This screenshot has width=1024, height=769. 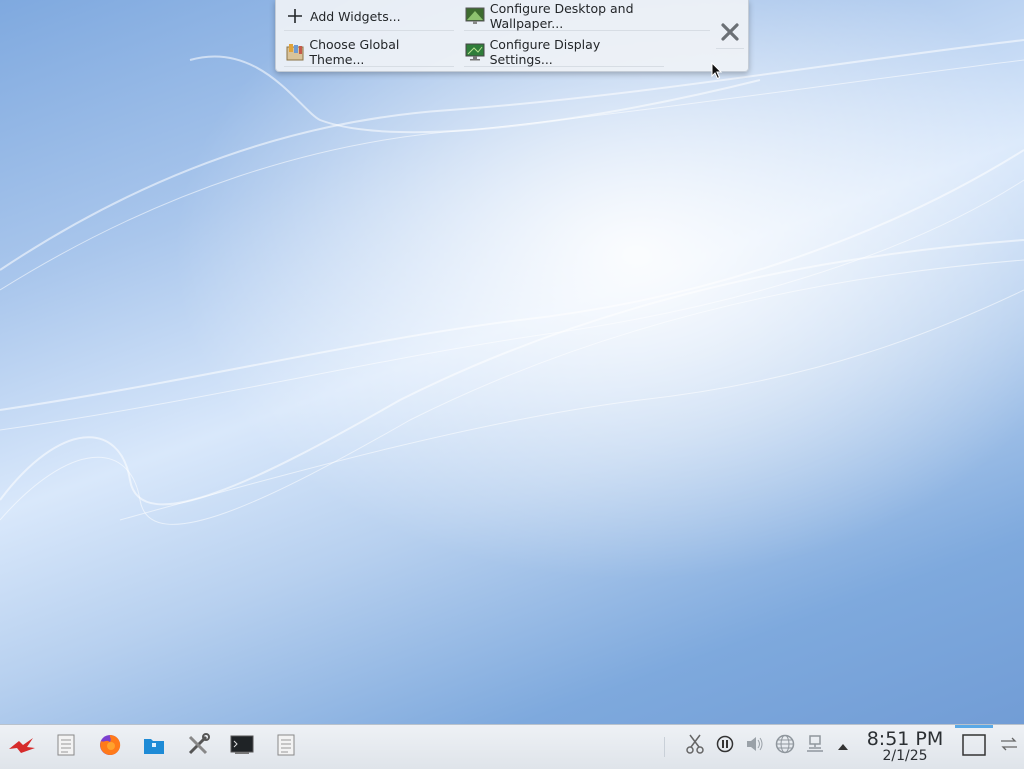 I want to click on theme-icon, so click(x=294, y=52).